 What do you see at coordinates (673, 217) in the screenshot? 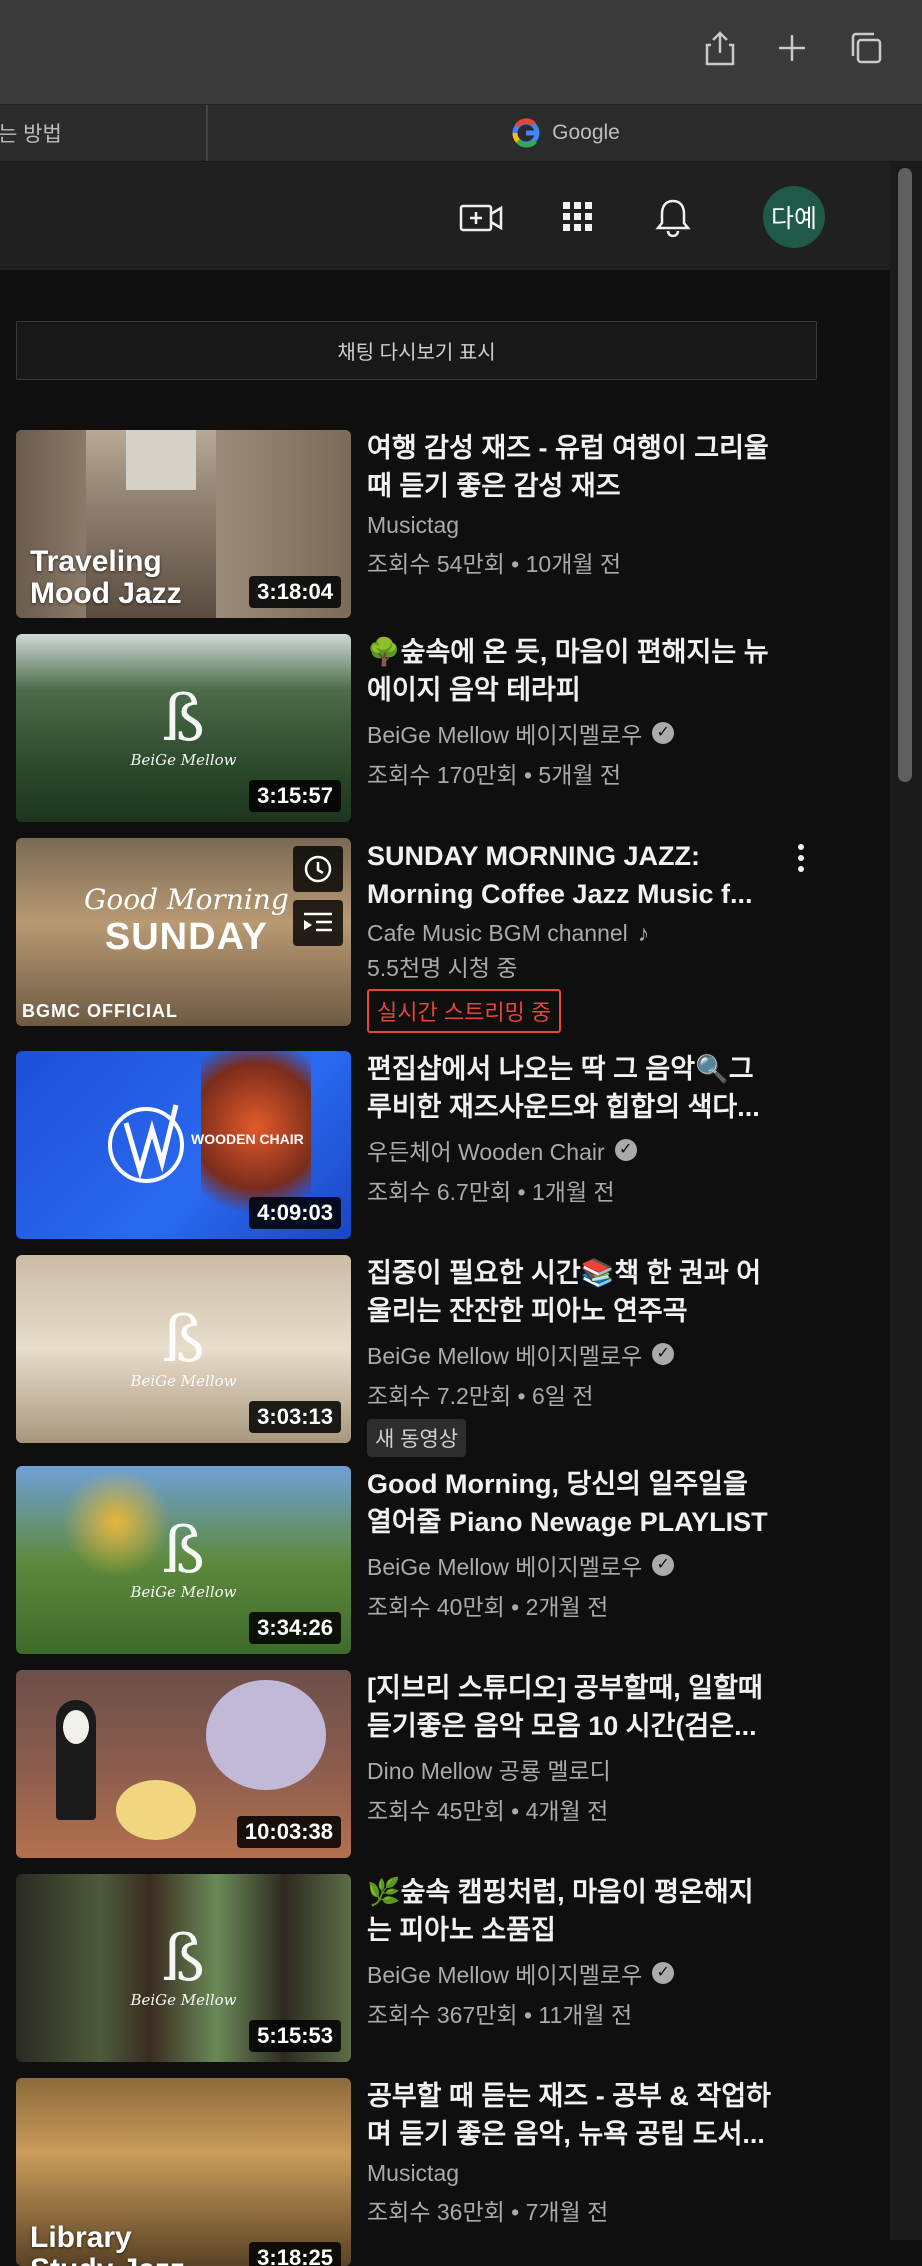
I see `notifications-bell-icon` at bounding box center [673, 217].